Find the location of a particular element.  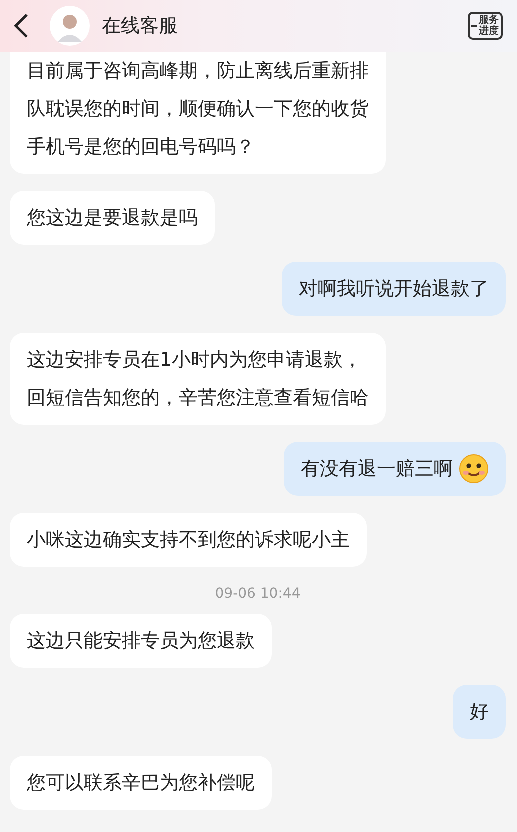

message-text: 小咪这边确实支持不到您的诉求呢小主 is located at coordinates (188, 540).